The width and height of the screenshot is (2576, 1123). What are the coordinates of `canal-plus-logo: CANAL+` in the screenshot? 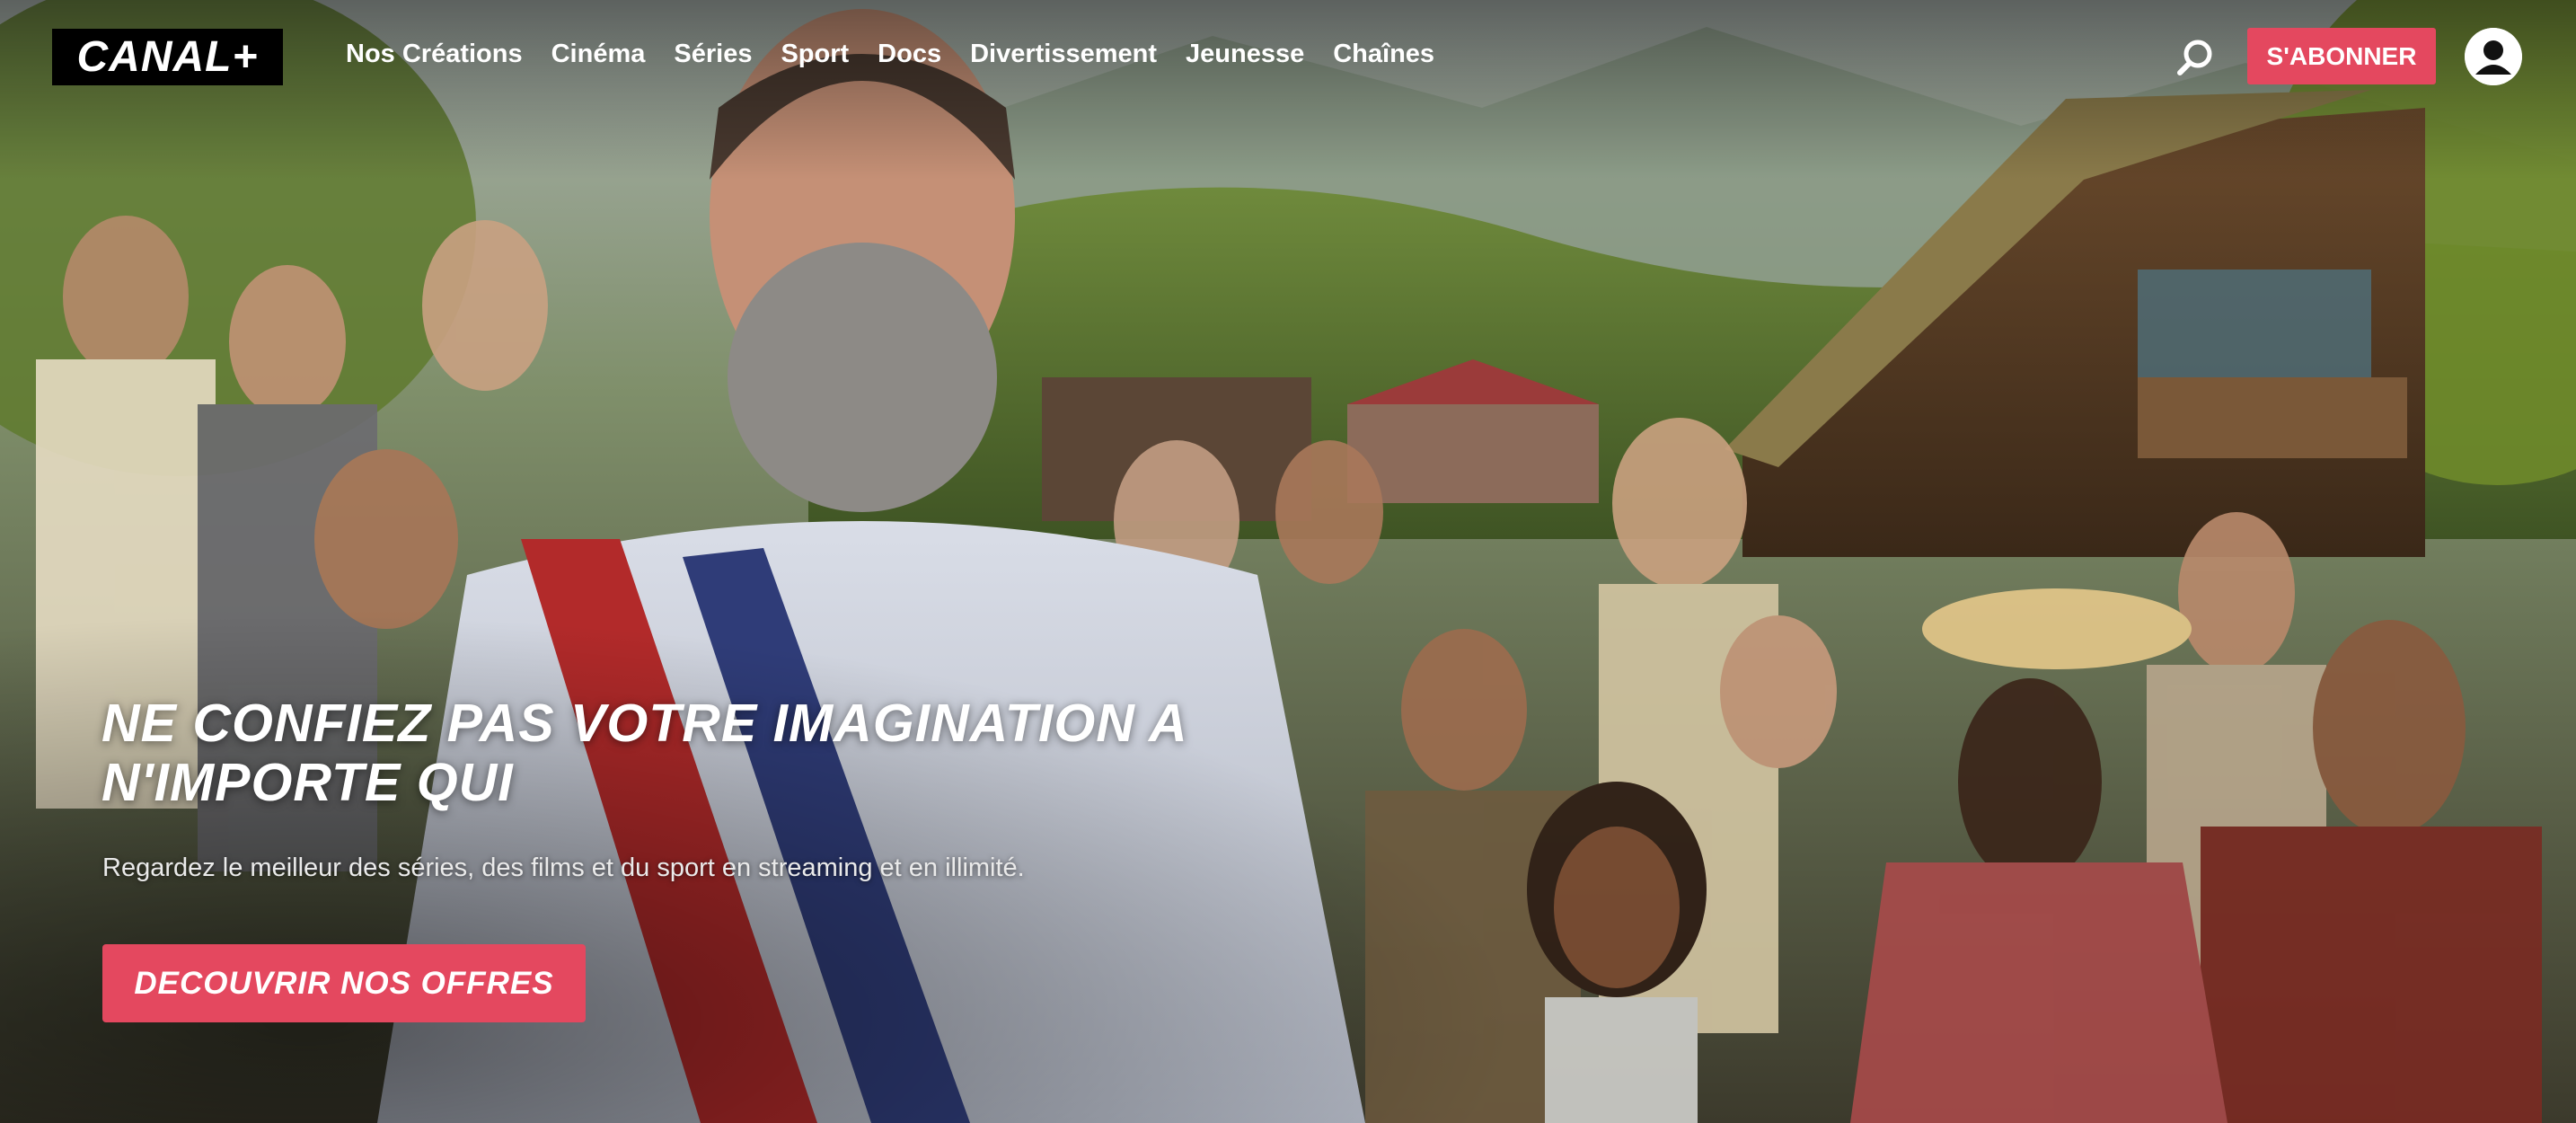 It's located at (167, 57).